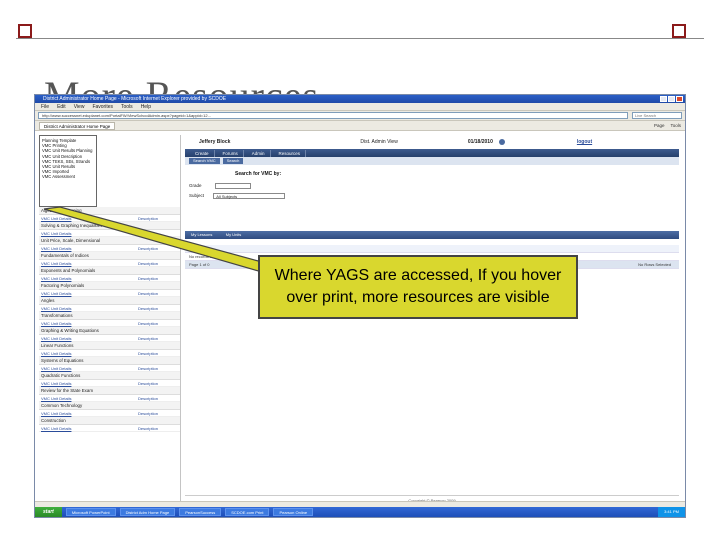 This screenshot has width=720, height=540. Describe the element at coordinates (202, 153) in the screenshot. I see `nav-create: Create` at that location.